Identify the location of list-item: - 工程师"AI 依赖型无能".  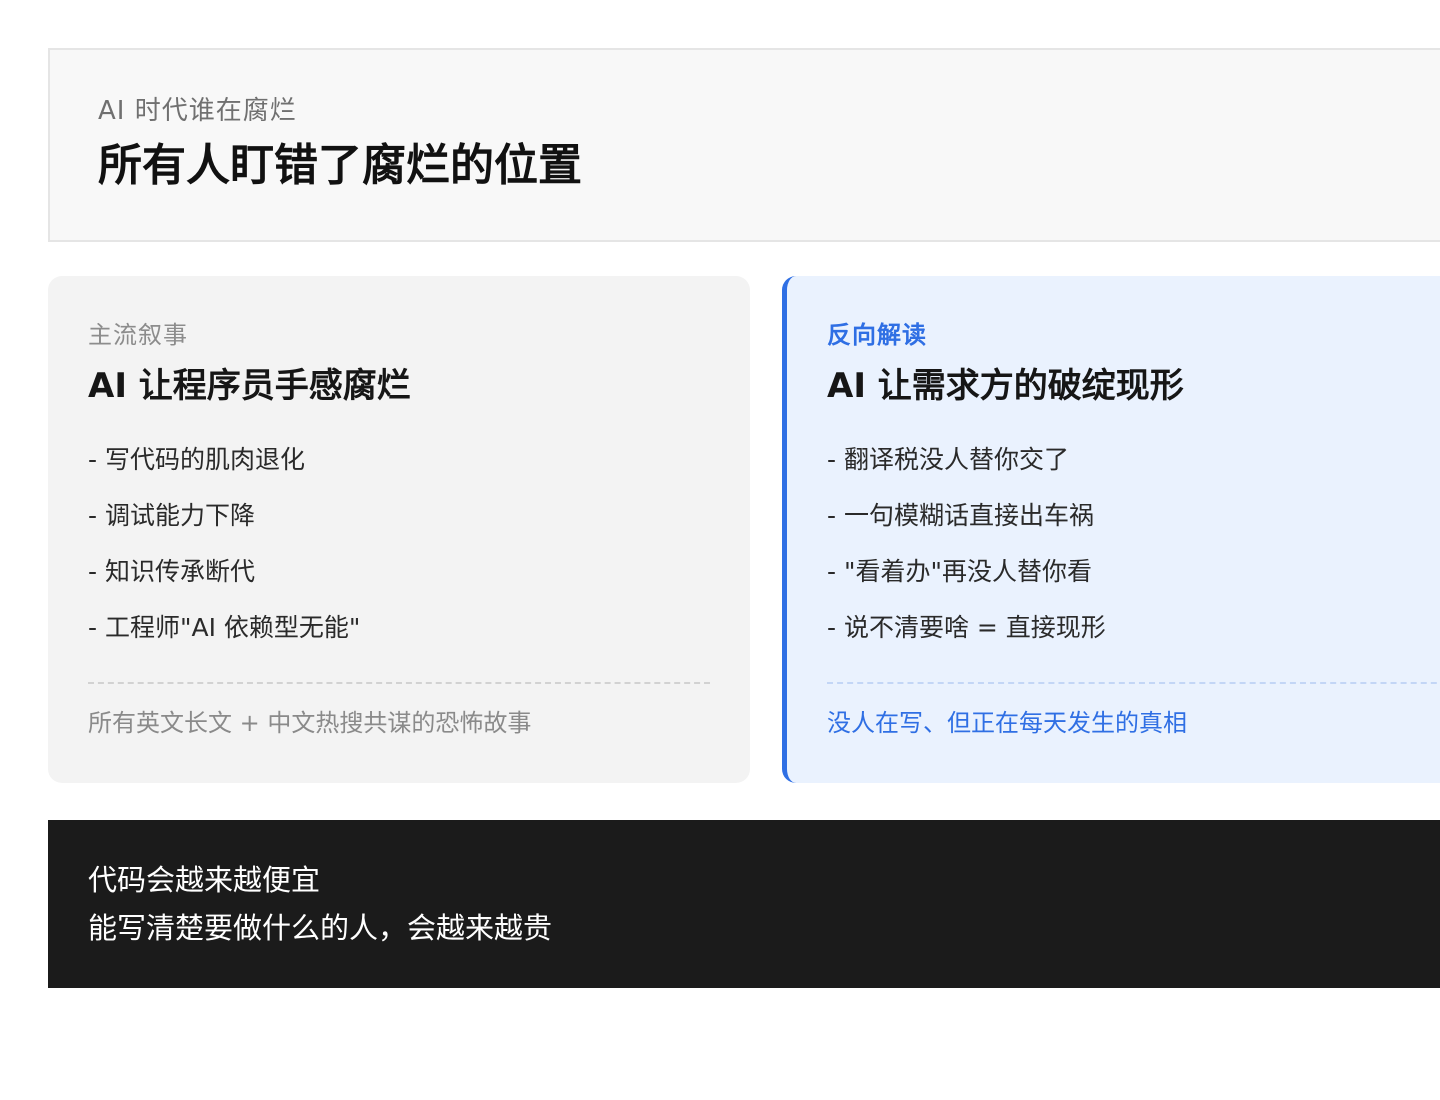
(224, 627).